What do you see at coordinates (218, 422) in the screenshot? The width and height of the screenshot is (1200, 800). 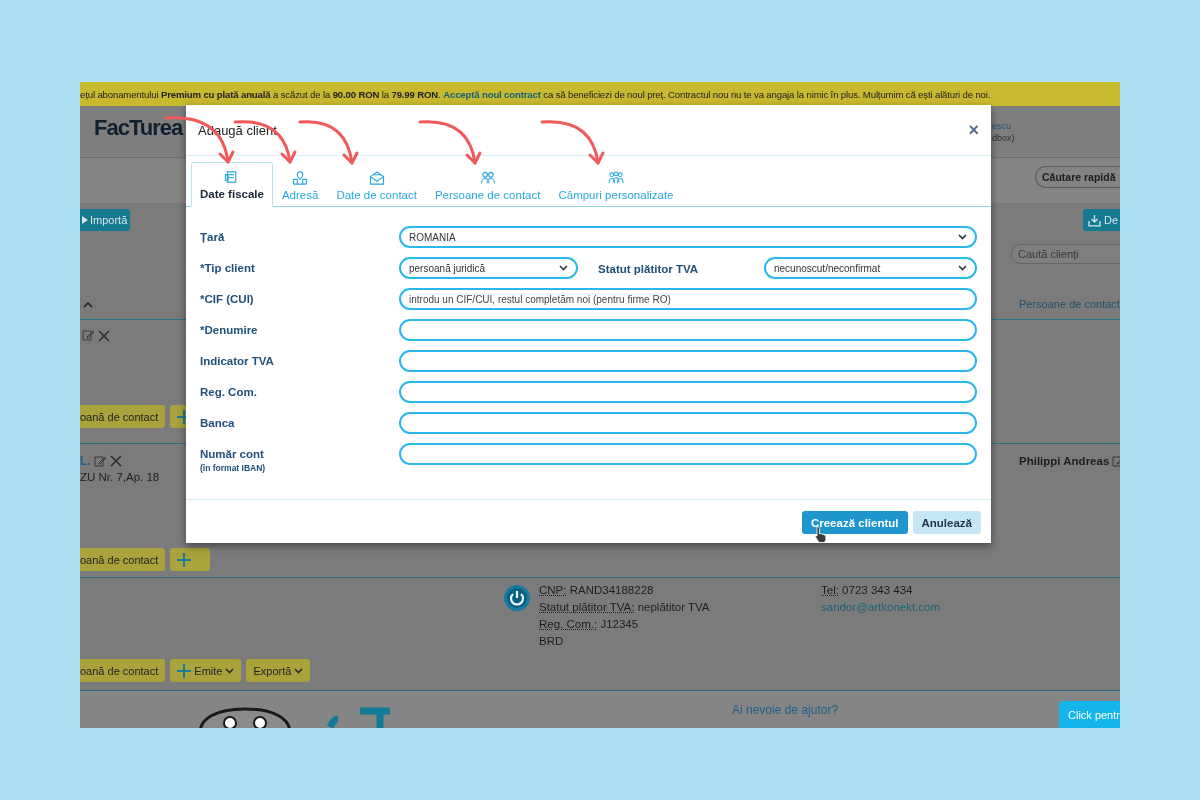 I see `field-label: Banca` at bounding box center [218, 422].